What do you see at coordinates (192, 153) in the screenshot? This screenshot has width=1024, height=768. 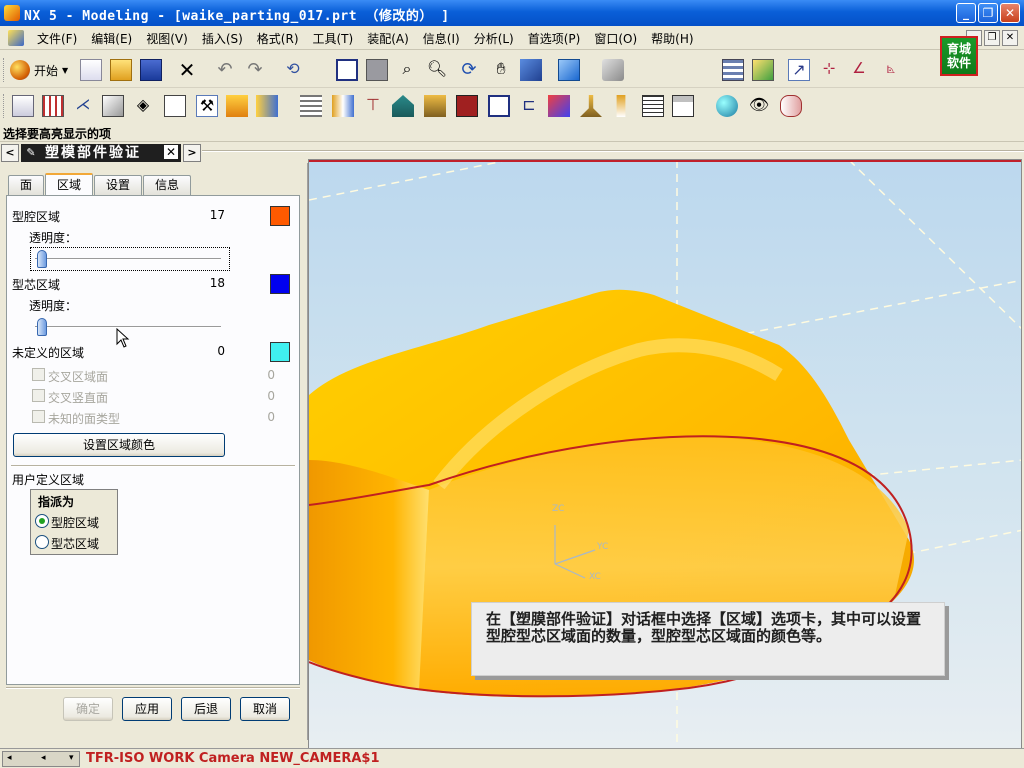 I see `chevron-right-icon: >` at bounding box center [192, 153].